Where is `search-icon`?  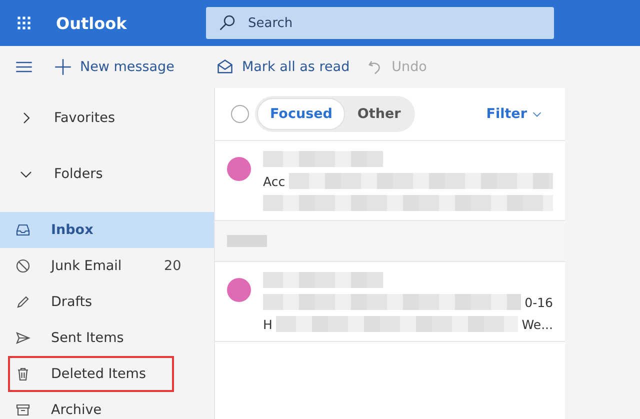 search-icon is located at coordinates (227, 23).